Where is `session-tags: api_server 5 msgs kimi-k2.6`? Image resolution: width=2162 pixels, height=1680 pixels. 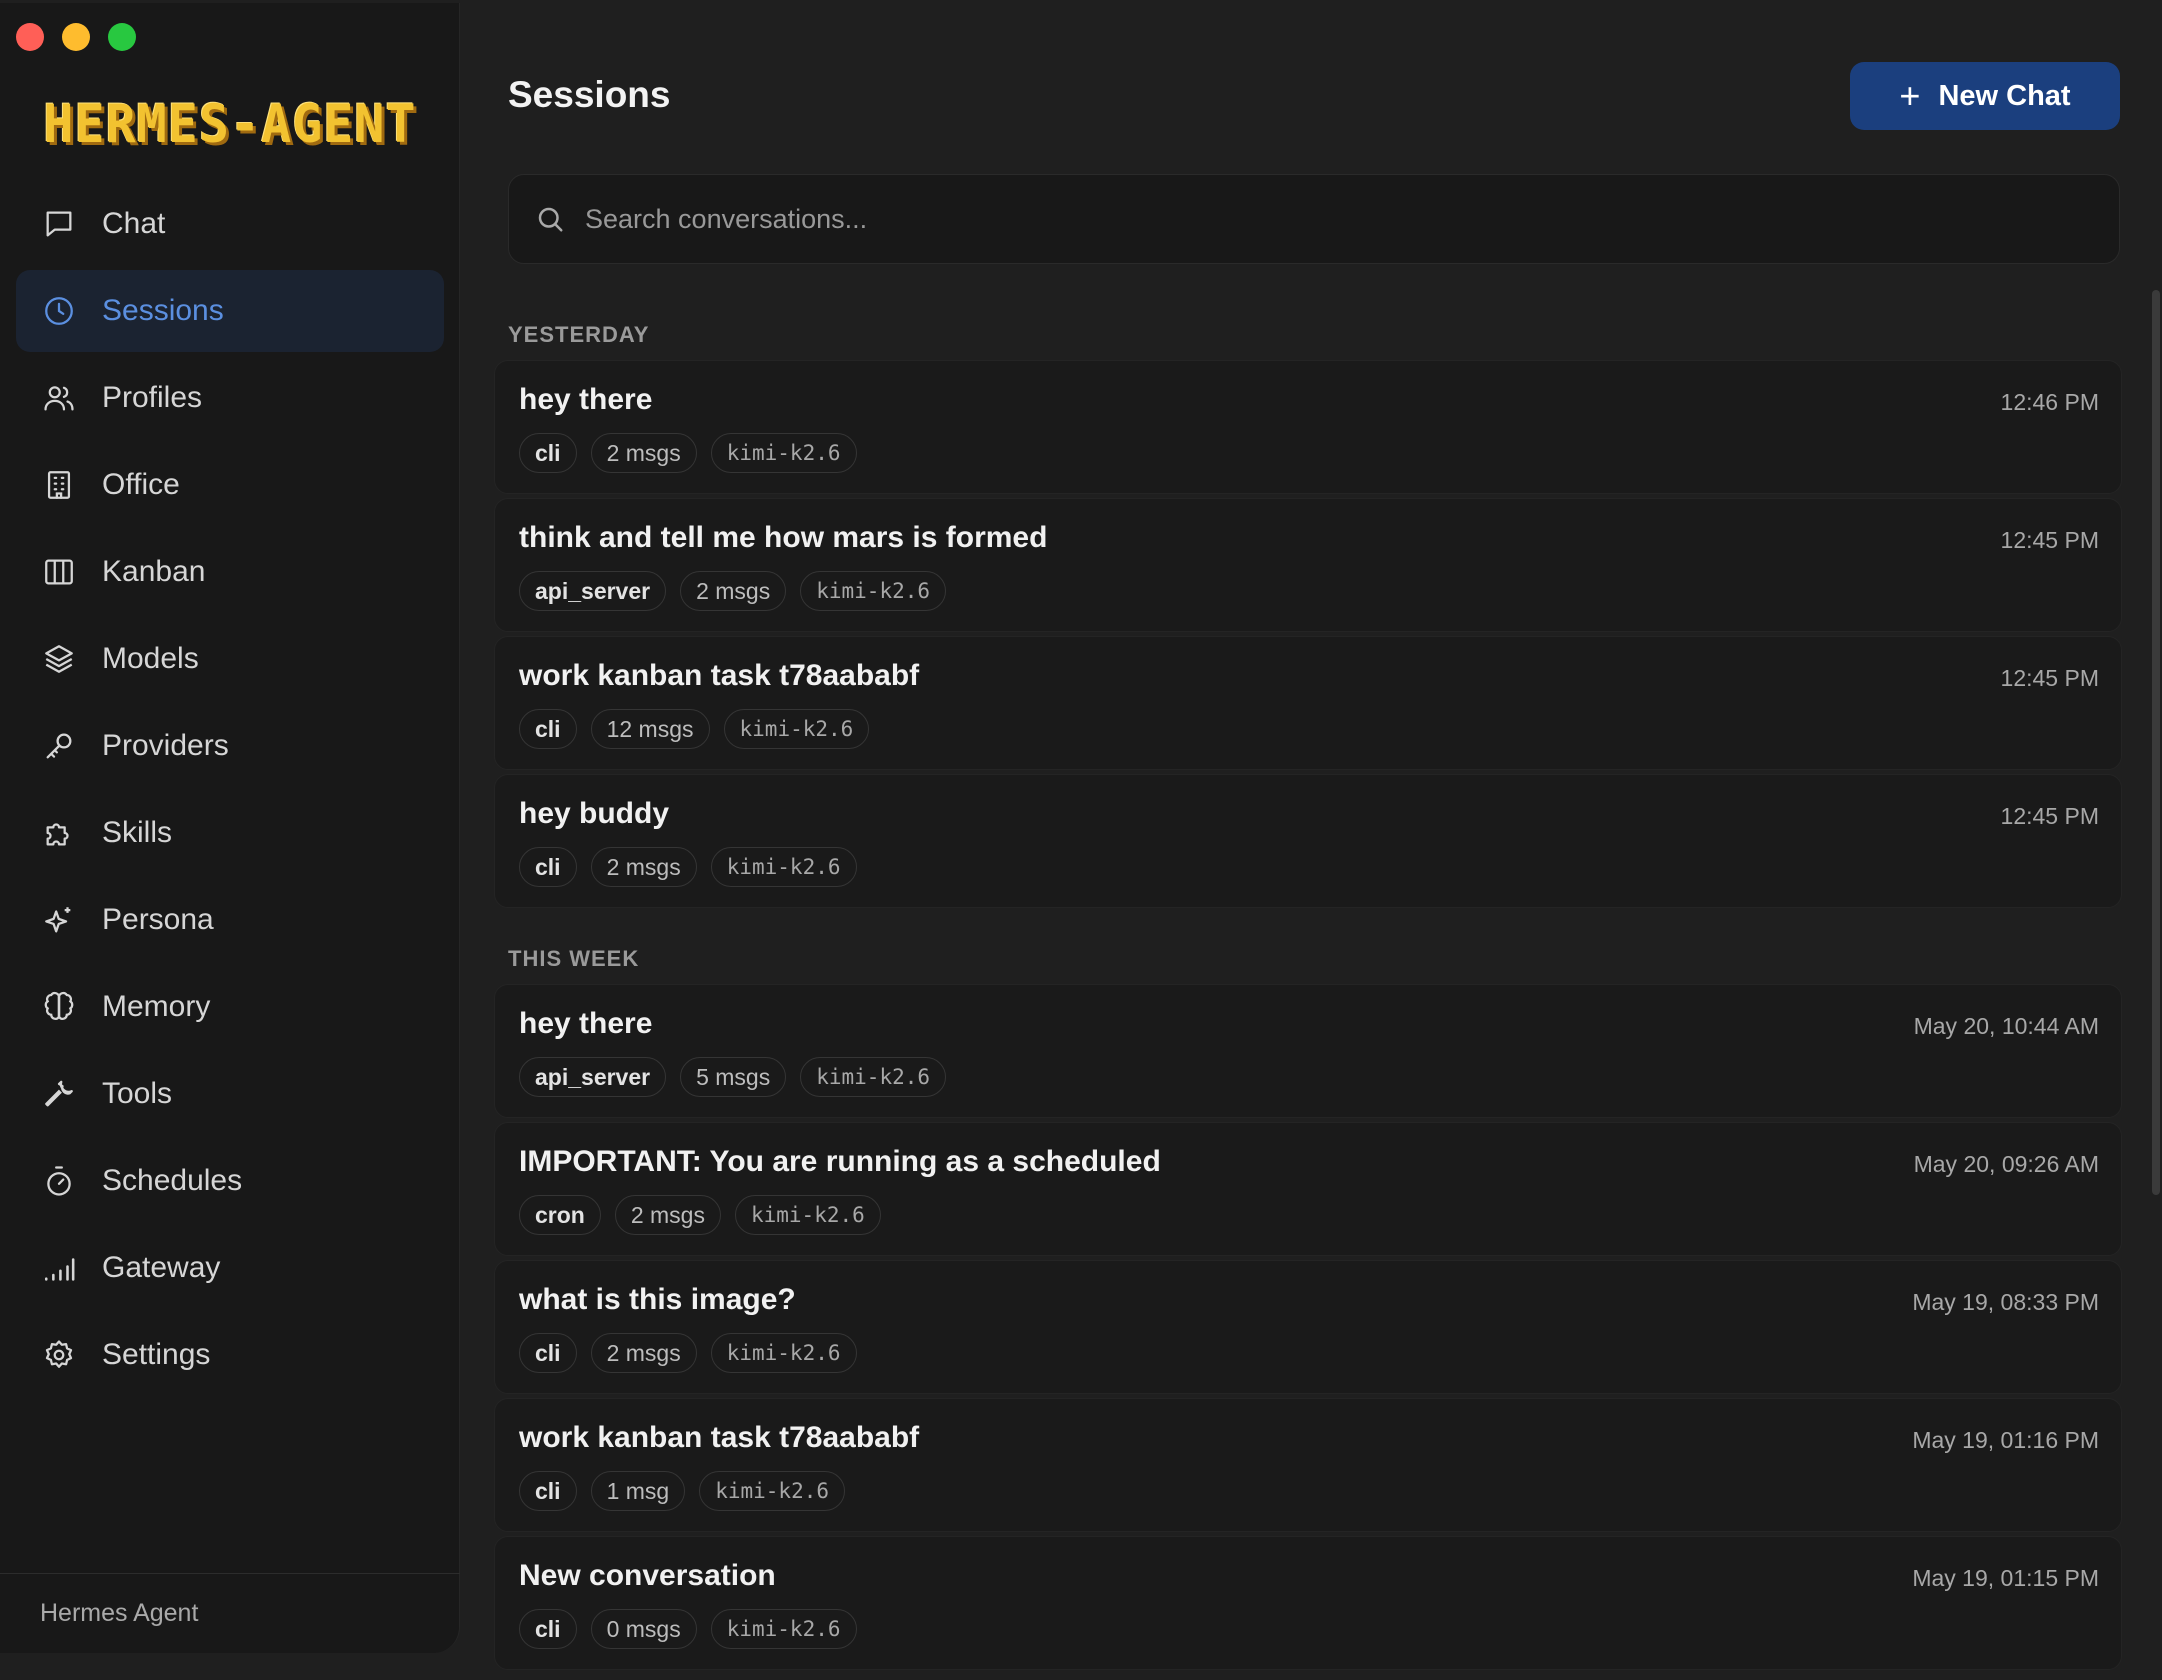 session-tags: api_server 5 msgs kimi-k2.6 is located at coordinates (733, 1077).